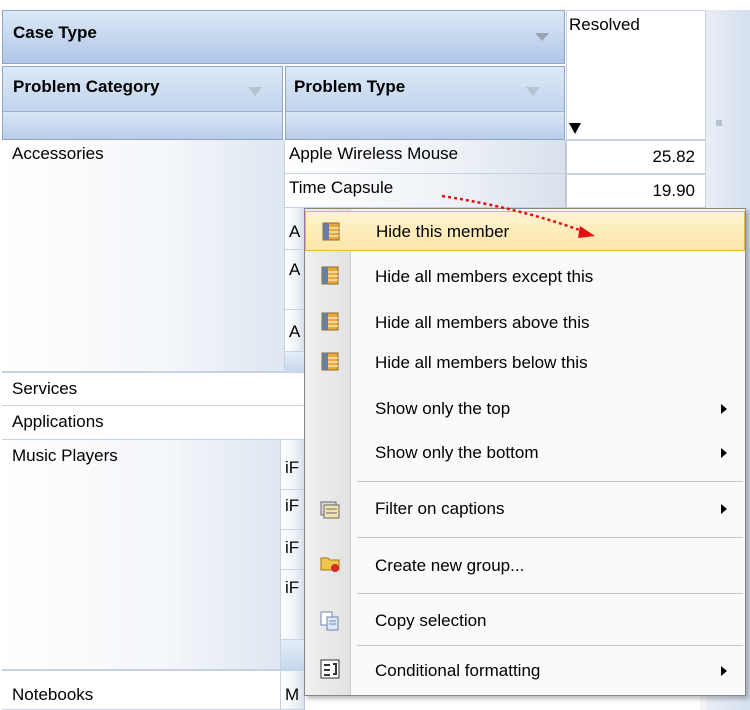 The image size is (750, 710). What do you see at coordinates (513, 214) in the screenshot?
I see `annotation-arrow-line` at bounding box center [513, 214].